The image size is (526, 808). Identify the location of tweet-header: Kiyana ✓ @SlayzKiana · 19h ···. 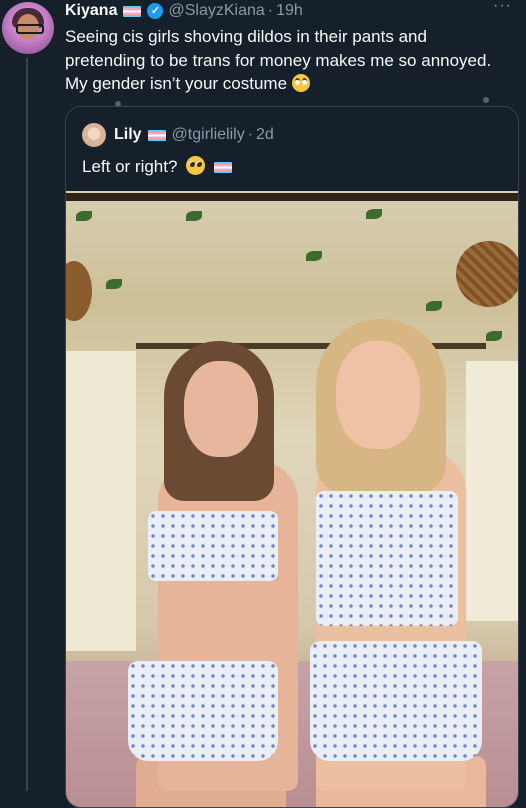
(288, 10).